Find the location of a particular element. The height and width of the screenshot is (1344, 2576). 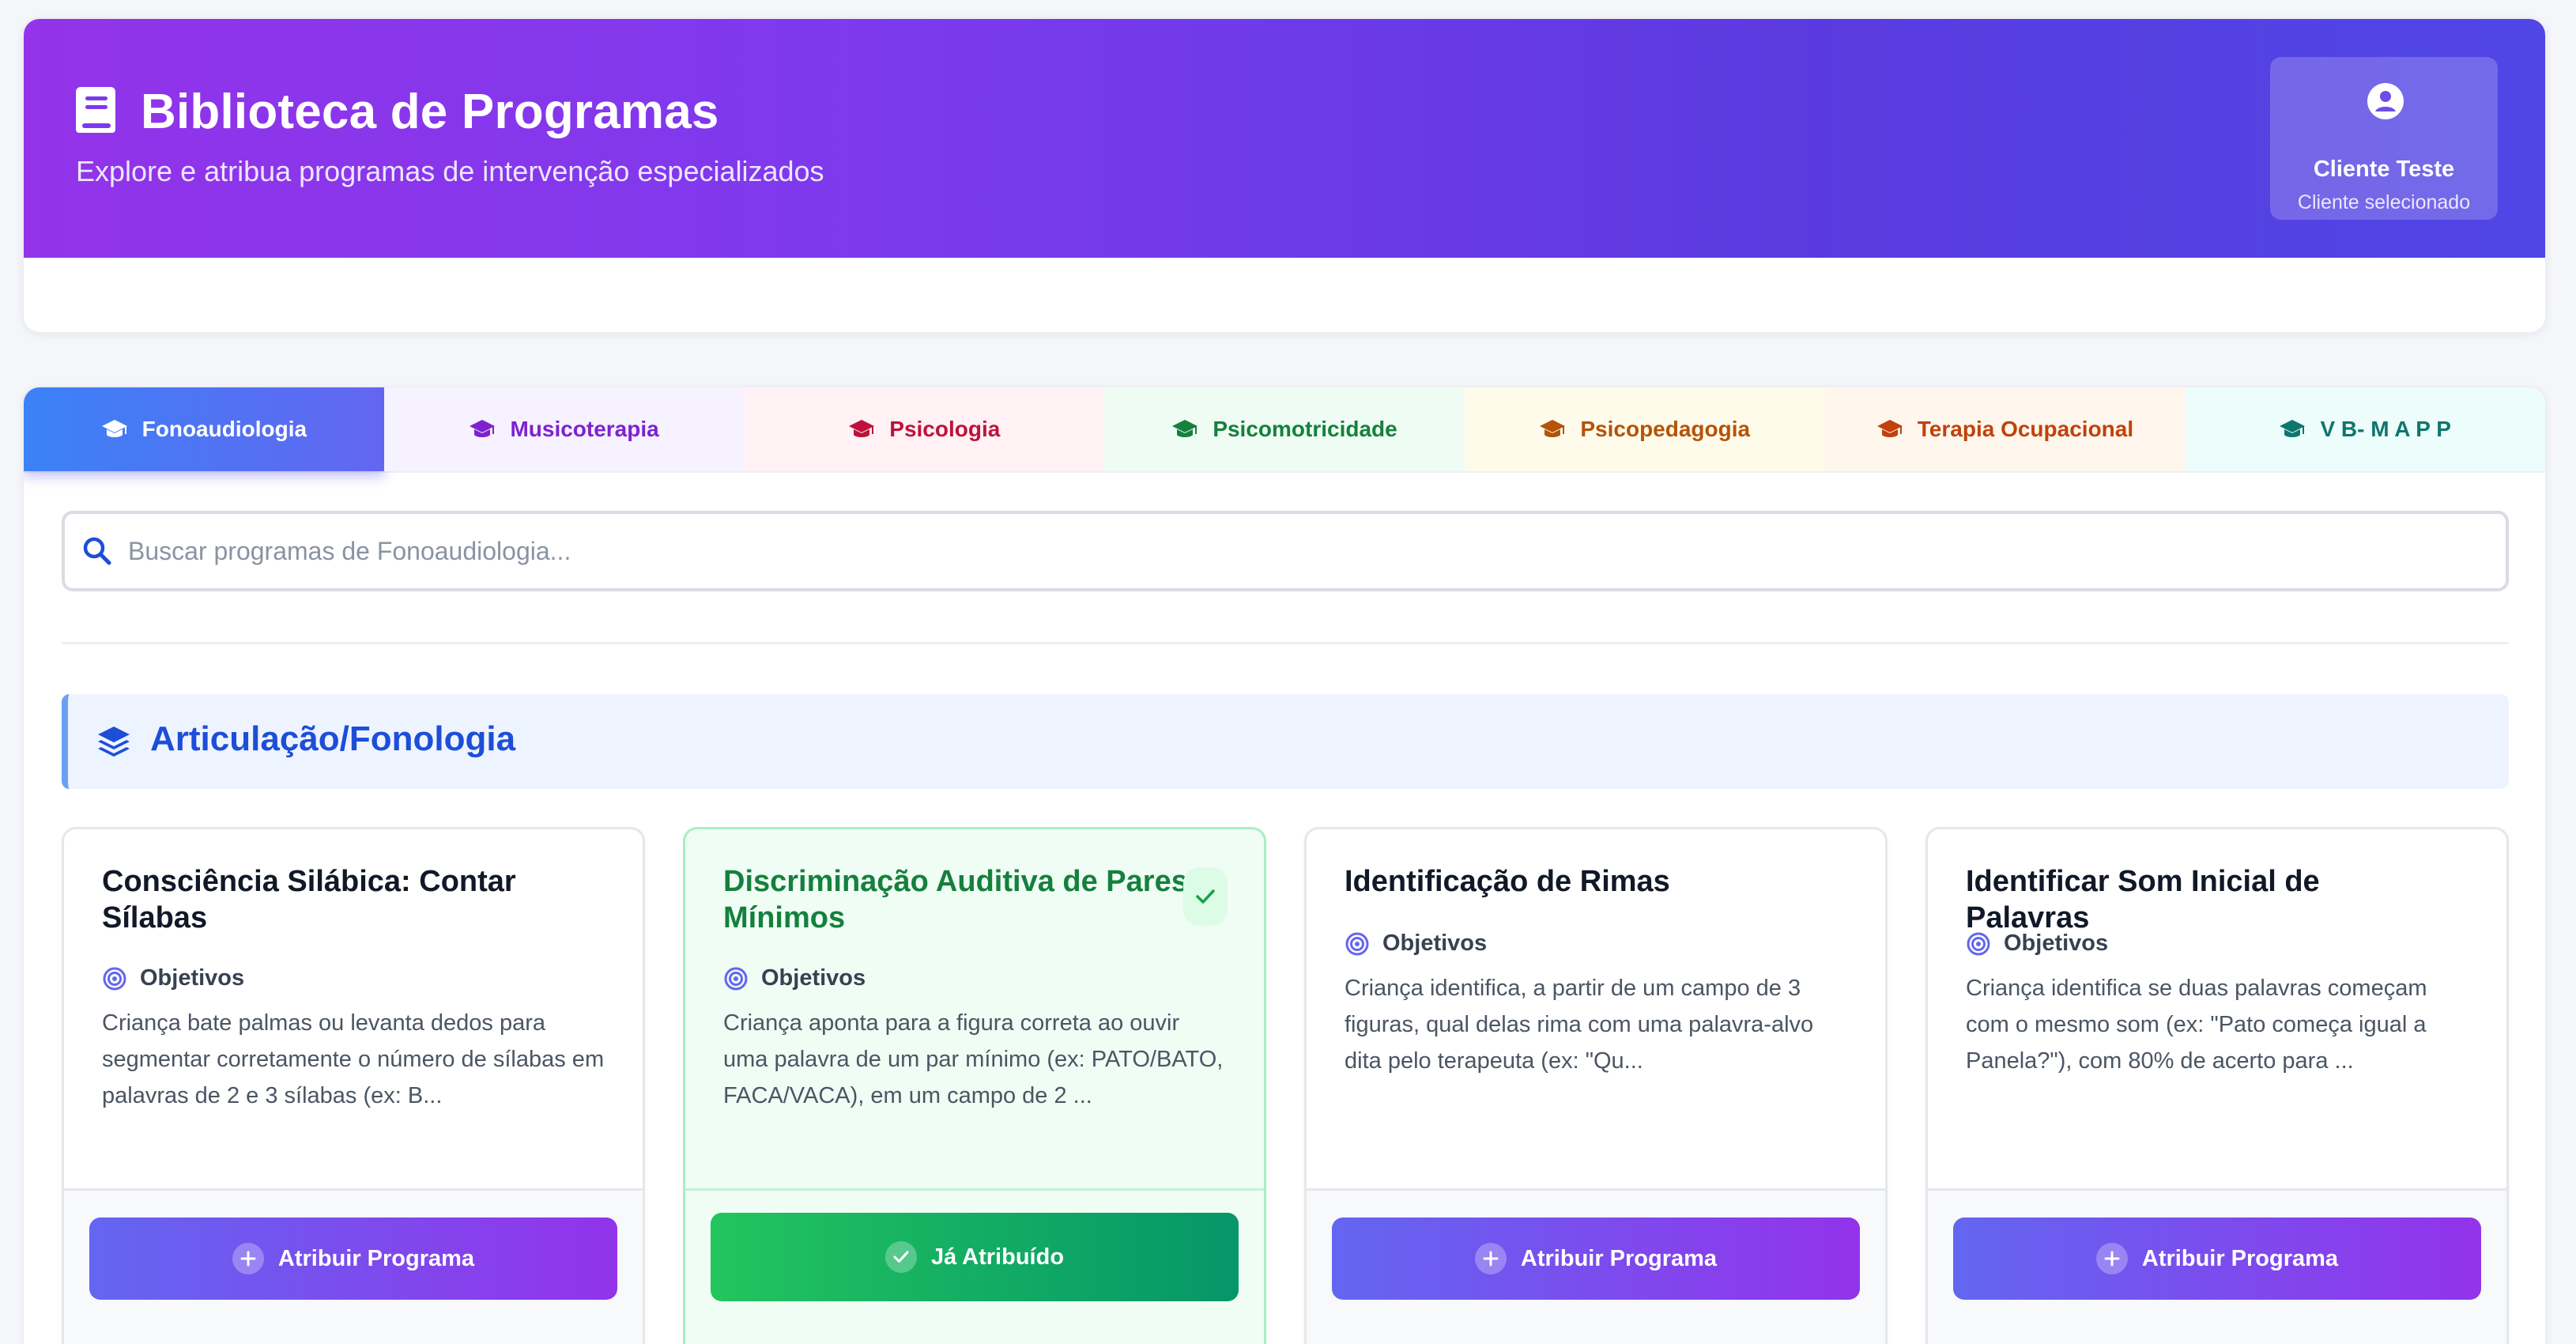

section-header: Articulação/Fonologia is located at coordinates (1285, 741).